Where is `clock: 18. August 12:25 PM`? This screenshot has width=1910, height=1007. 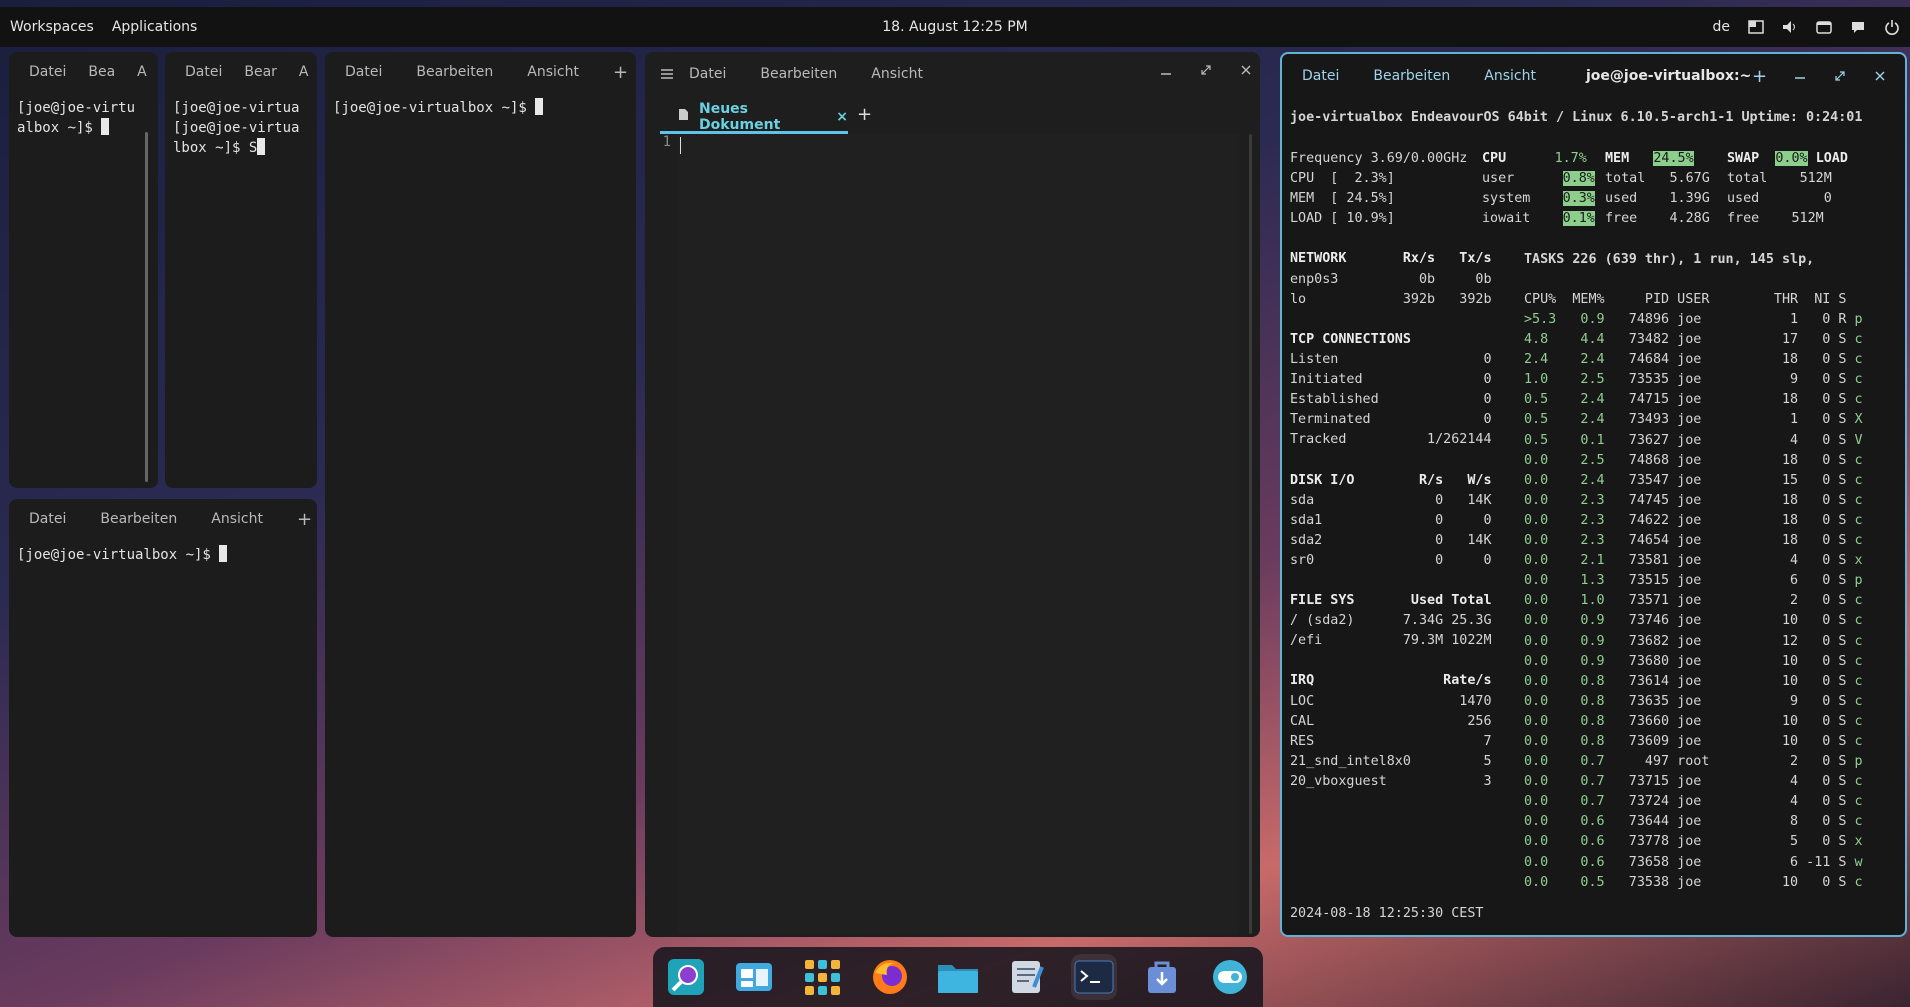 clock: 18. August 12:25 PM is located at coordinates (954, 27).